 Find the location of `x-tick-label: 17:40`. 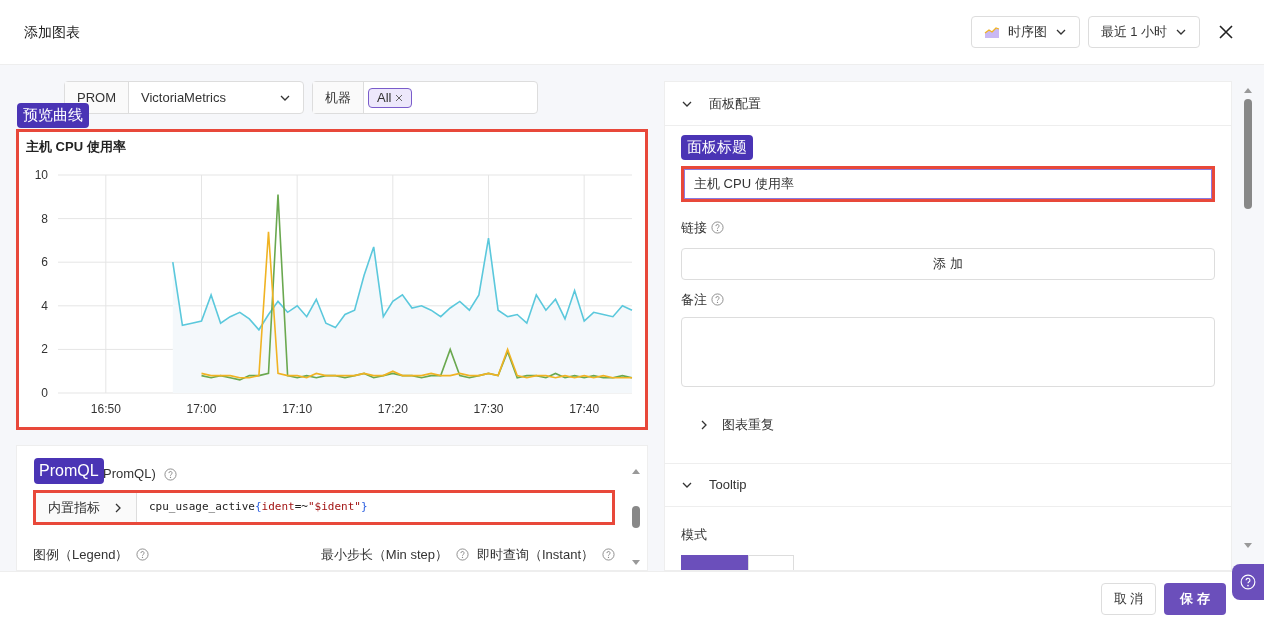

x-tick-label: 17:40 is located at coordinates (584, 408).